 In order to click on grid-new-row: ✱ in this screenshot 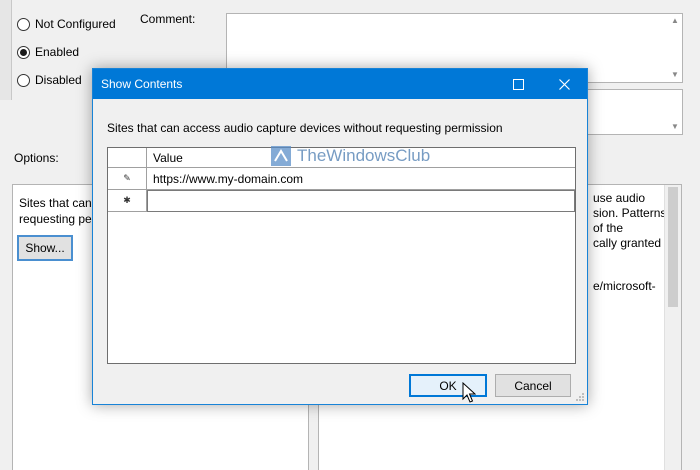, I will do `click(341, 201)`.